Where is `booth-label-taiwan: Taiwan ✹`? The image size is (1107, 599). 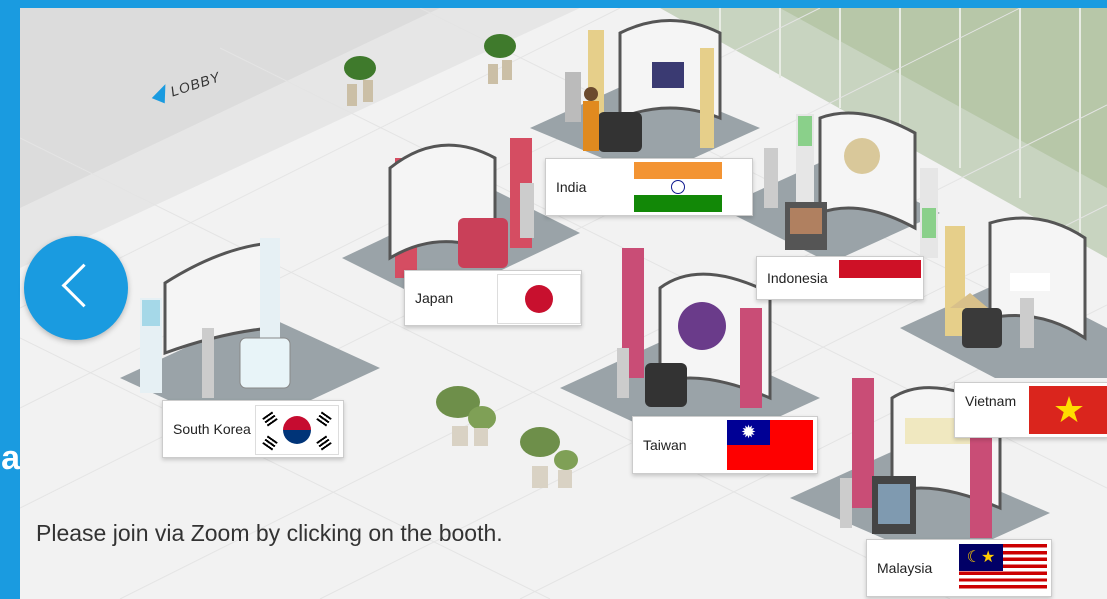
booth-label-taiwan: Taiwan ✹ is located at coordinates (725, 445).